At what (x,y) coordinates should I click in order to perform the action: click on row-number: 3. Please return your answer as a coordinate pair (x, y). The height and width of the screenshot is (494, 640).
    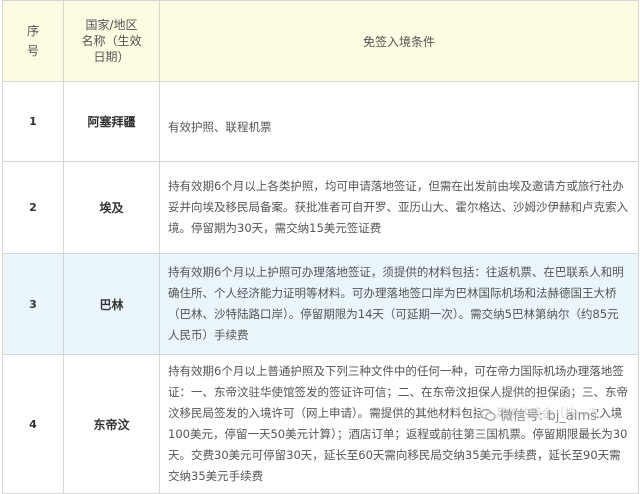
    Looking at the image, I should click on (33, 304).